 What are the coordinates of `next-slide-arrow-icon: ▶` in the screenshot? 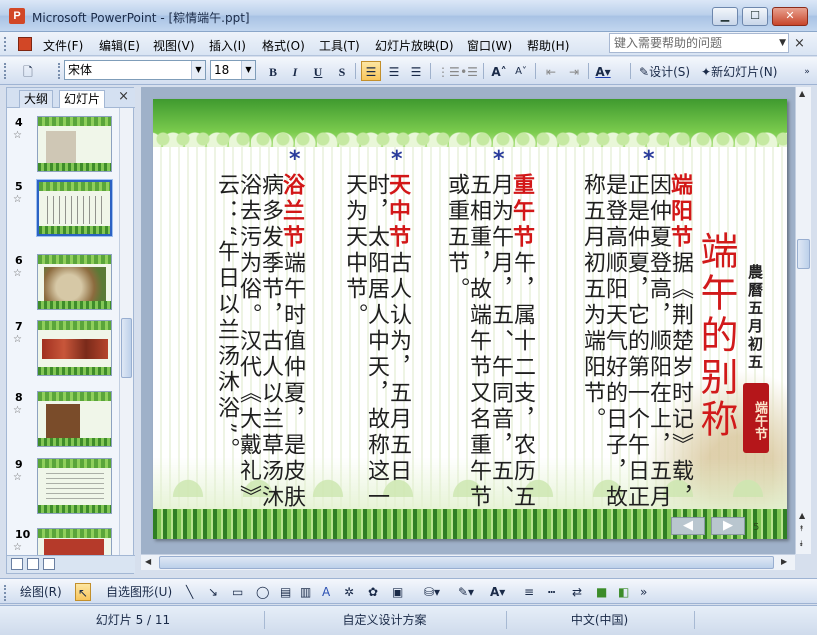 It's located at (728, 526).